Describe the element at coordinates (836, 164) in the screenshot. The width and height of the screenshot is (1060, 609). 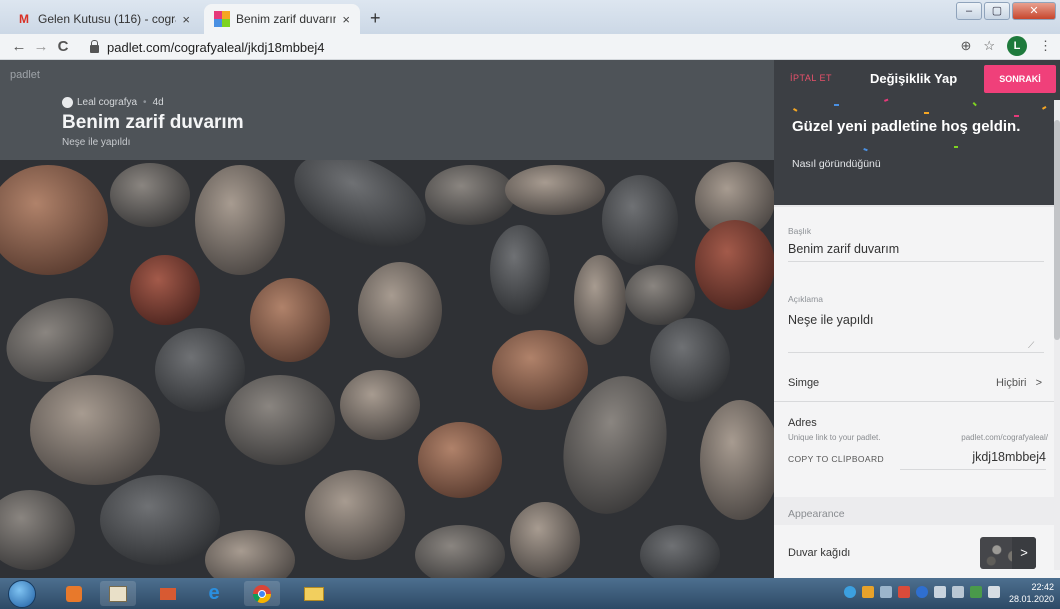
I see `how-it-looks-text: Nasıl göründüğünü` at that location.